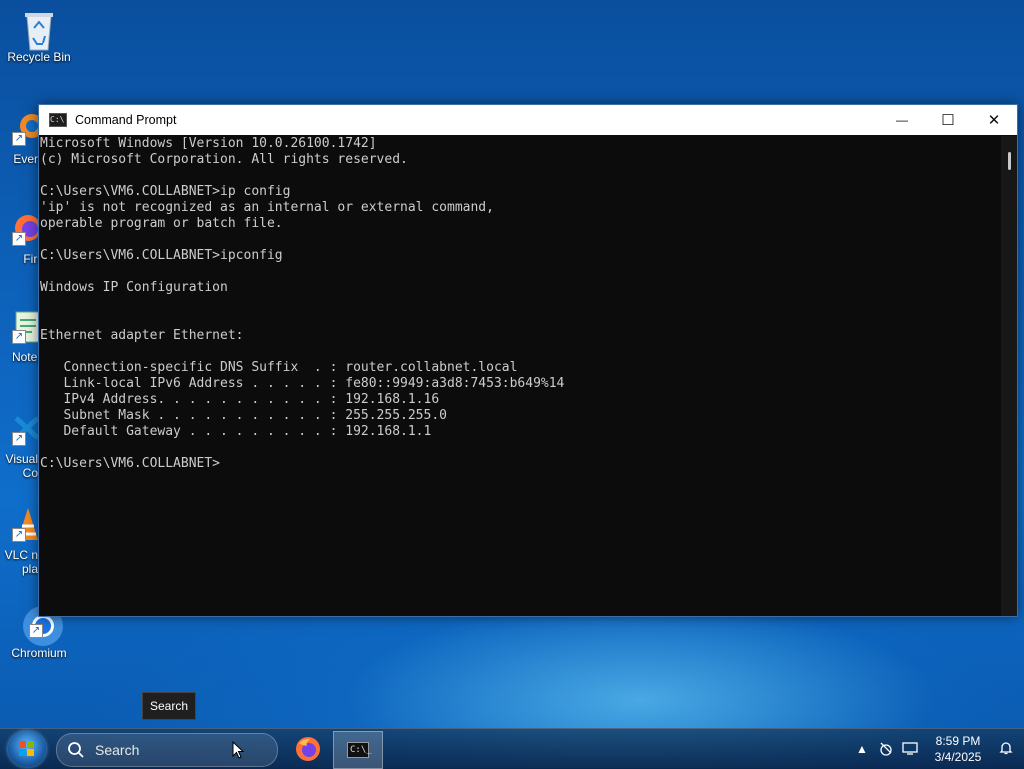 This screenshot has width=1024, height=769. I want to click on system-tray: ▲ 8:59 PM 3/4/2025, so click(937, 749).